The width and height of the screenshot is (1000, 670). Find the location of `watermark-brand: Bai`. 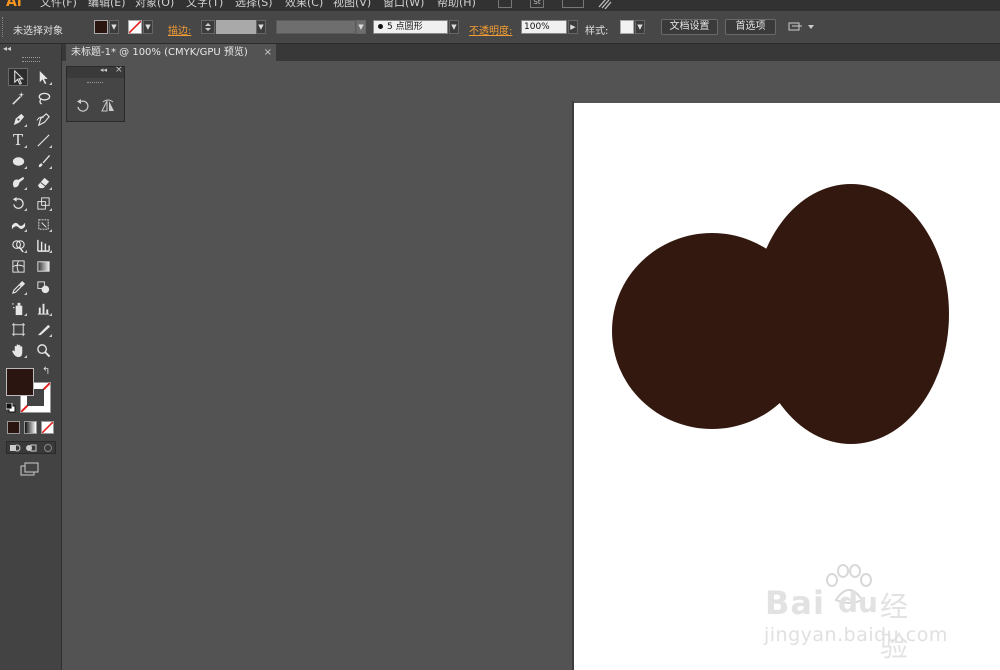

watermark-brand: Bai is located at coordinates (795, 603).